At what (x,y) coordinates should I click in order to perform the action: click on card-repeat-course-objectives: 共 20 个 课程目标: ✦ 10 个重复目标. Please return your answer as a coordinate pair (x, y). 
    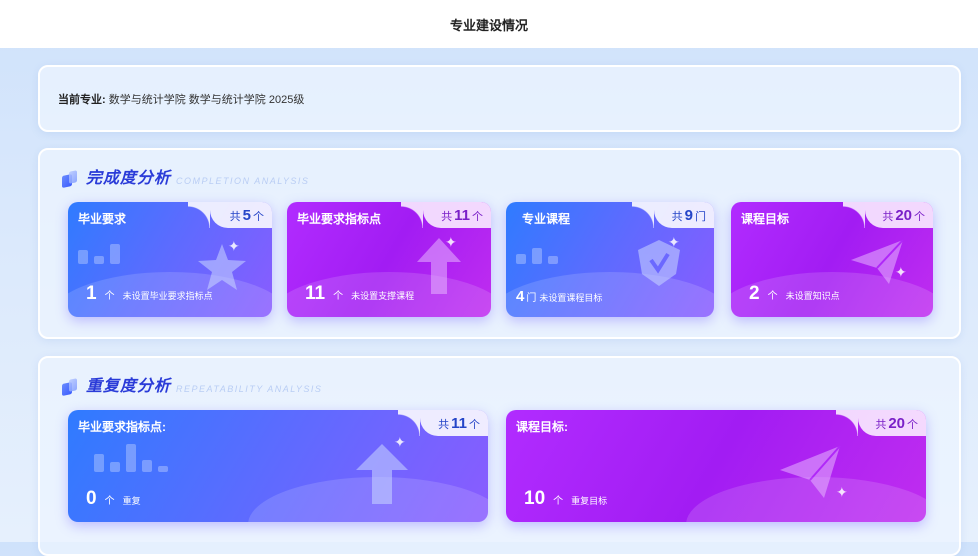
    Looking at the image, I should click on (716, 466).